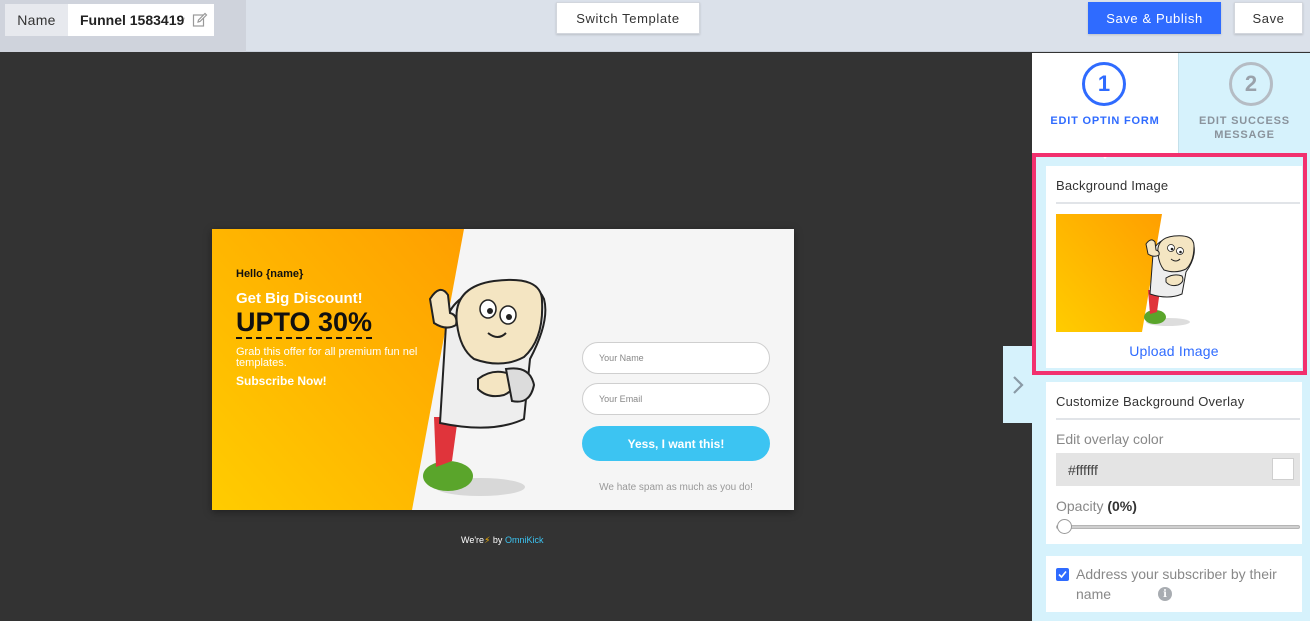  Describe the element at coordinates (1126, 273) in the screenshot. I see `background-image-thumbnail` at that location.